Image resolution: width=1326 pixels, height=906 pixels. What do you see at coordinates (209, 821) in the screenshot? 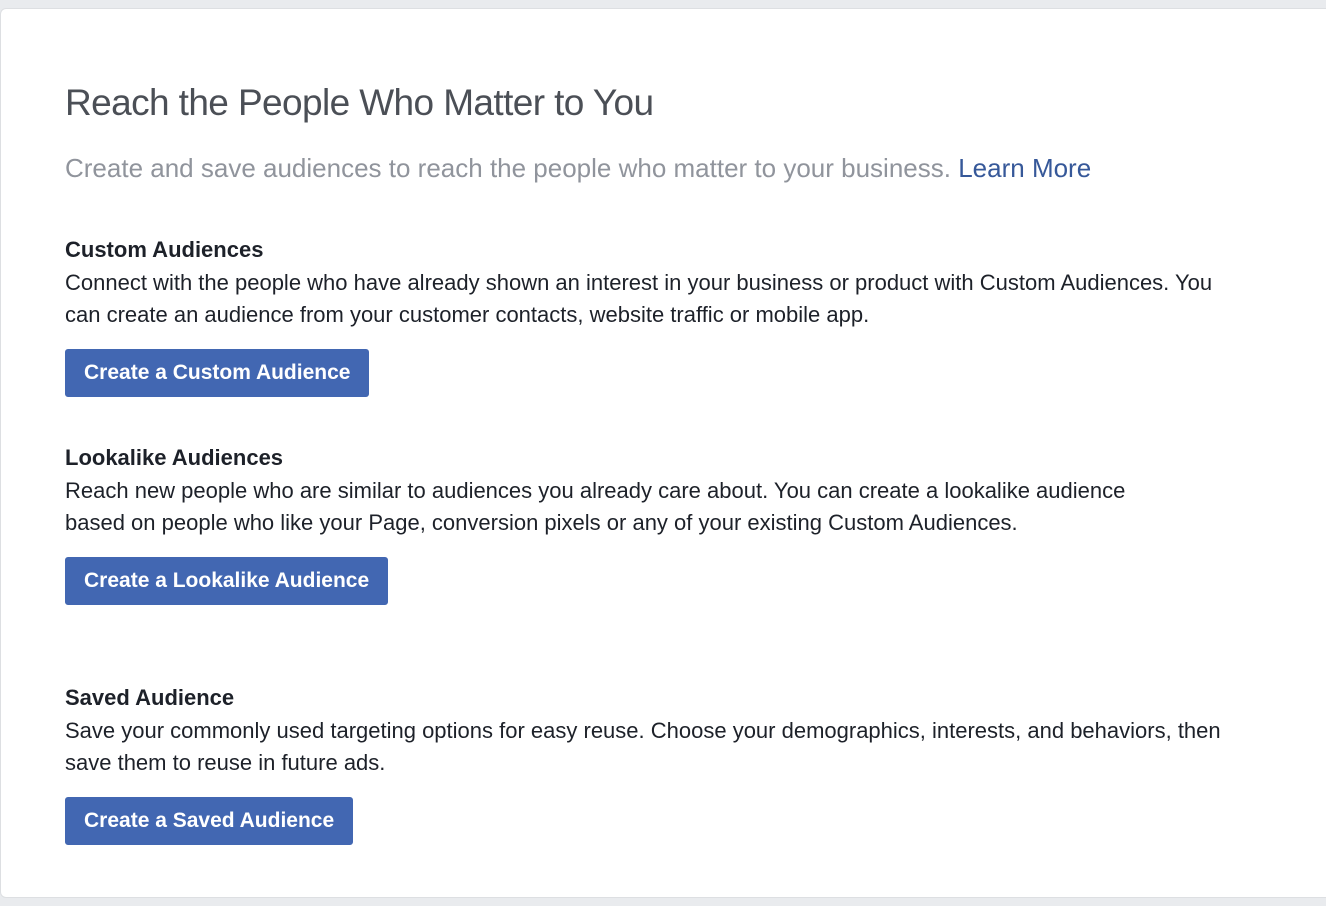
I see `create-saved-audience-button: Create a Saved Audience` at bounding box center [209, 821].